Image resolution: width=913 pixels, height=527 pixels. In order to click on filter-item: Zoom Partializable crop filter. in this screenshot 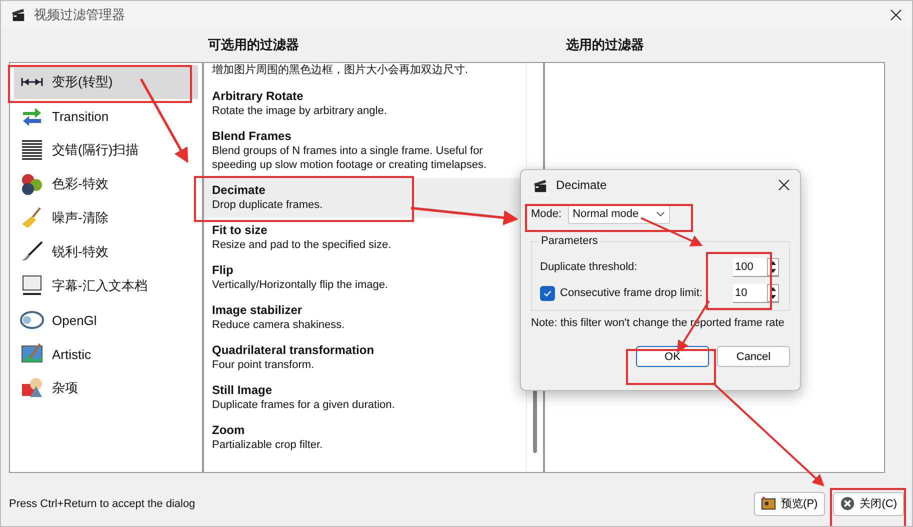, I will do `click(365, 438)`.